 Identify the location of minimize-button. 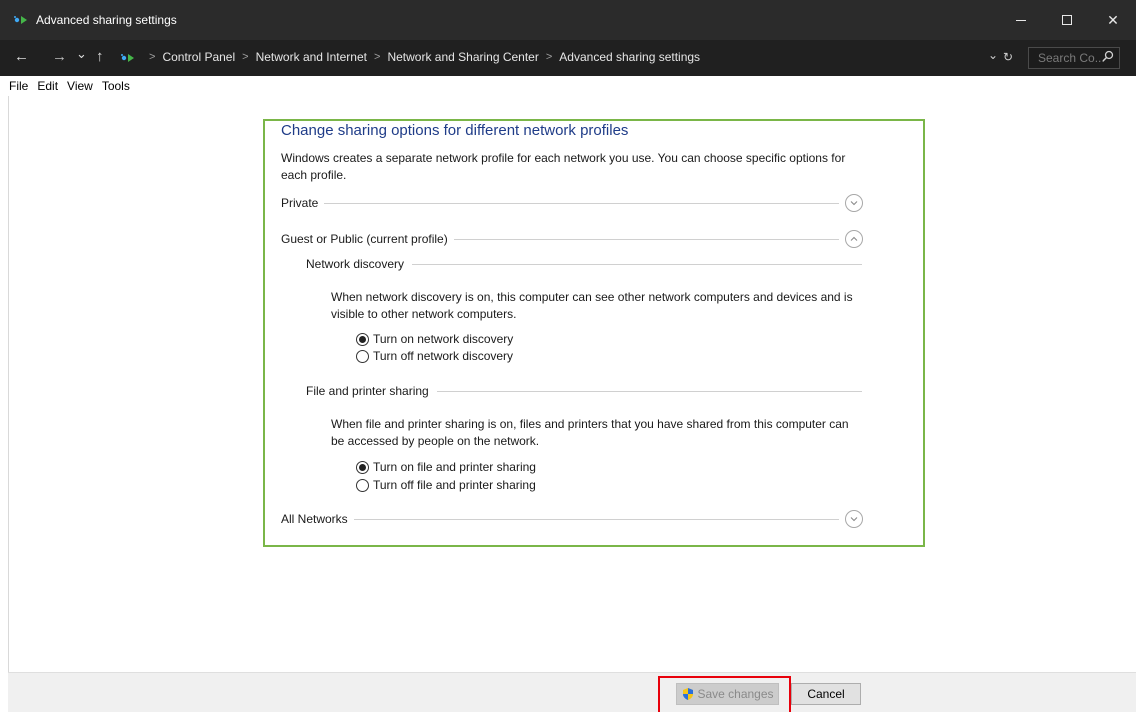
(1021, 20).